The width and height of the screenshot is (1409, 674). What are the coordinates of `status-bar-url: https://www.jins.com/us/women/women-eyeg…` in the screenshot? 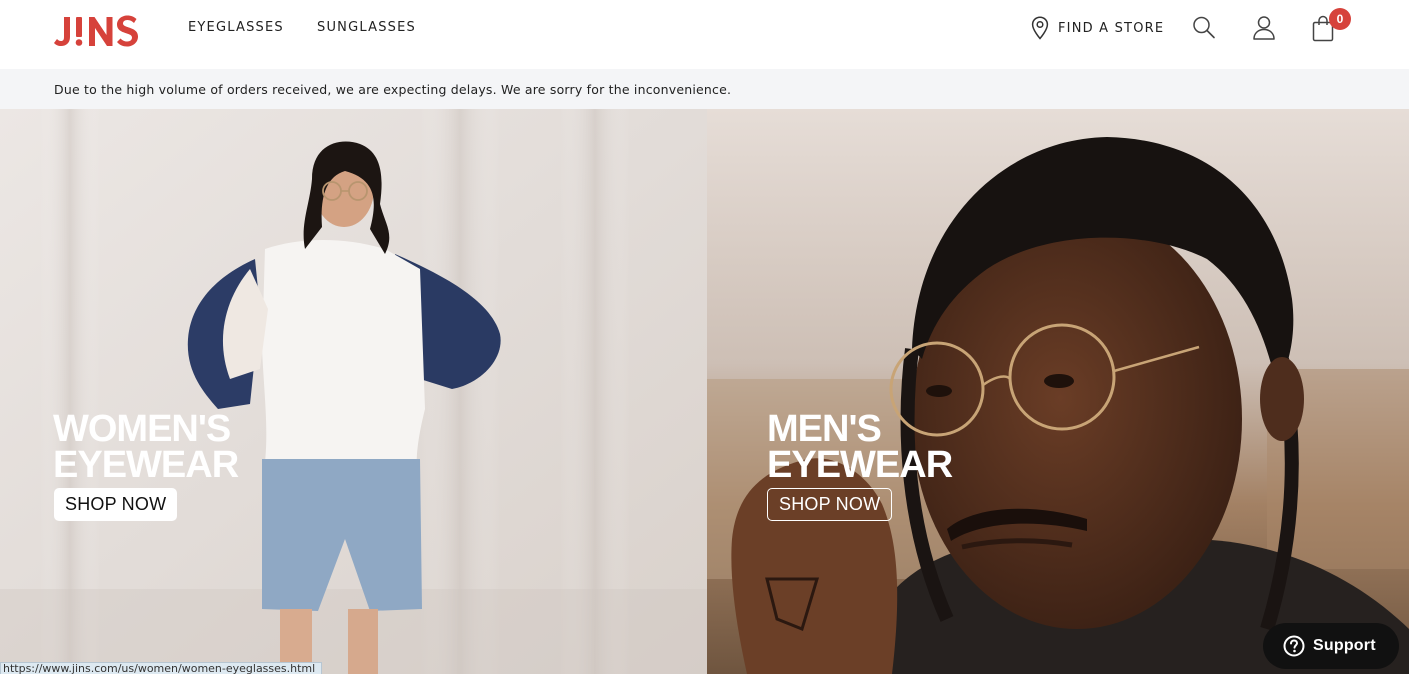 It's located at (161, 668).